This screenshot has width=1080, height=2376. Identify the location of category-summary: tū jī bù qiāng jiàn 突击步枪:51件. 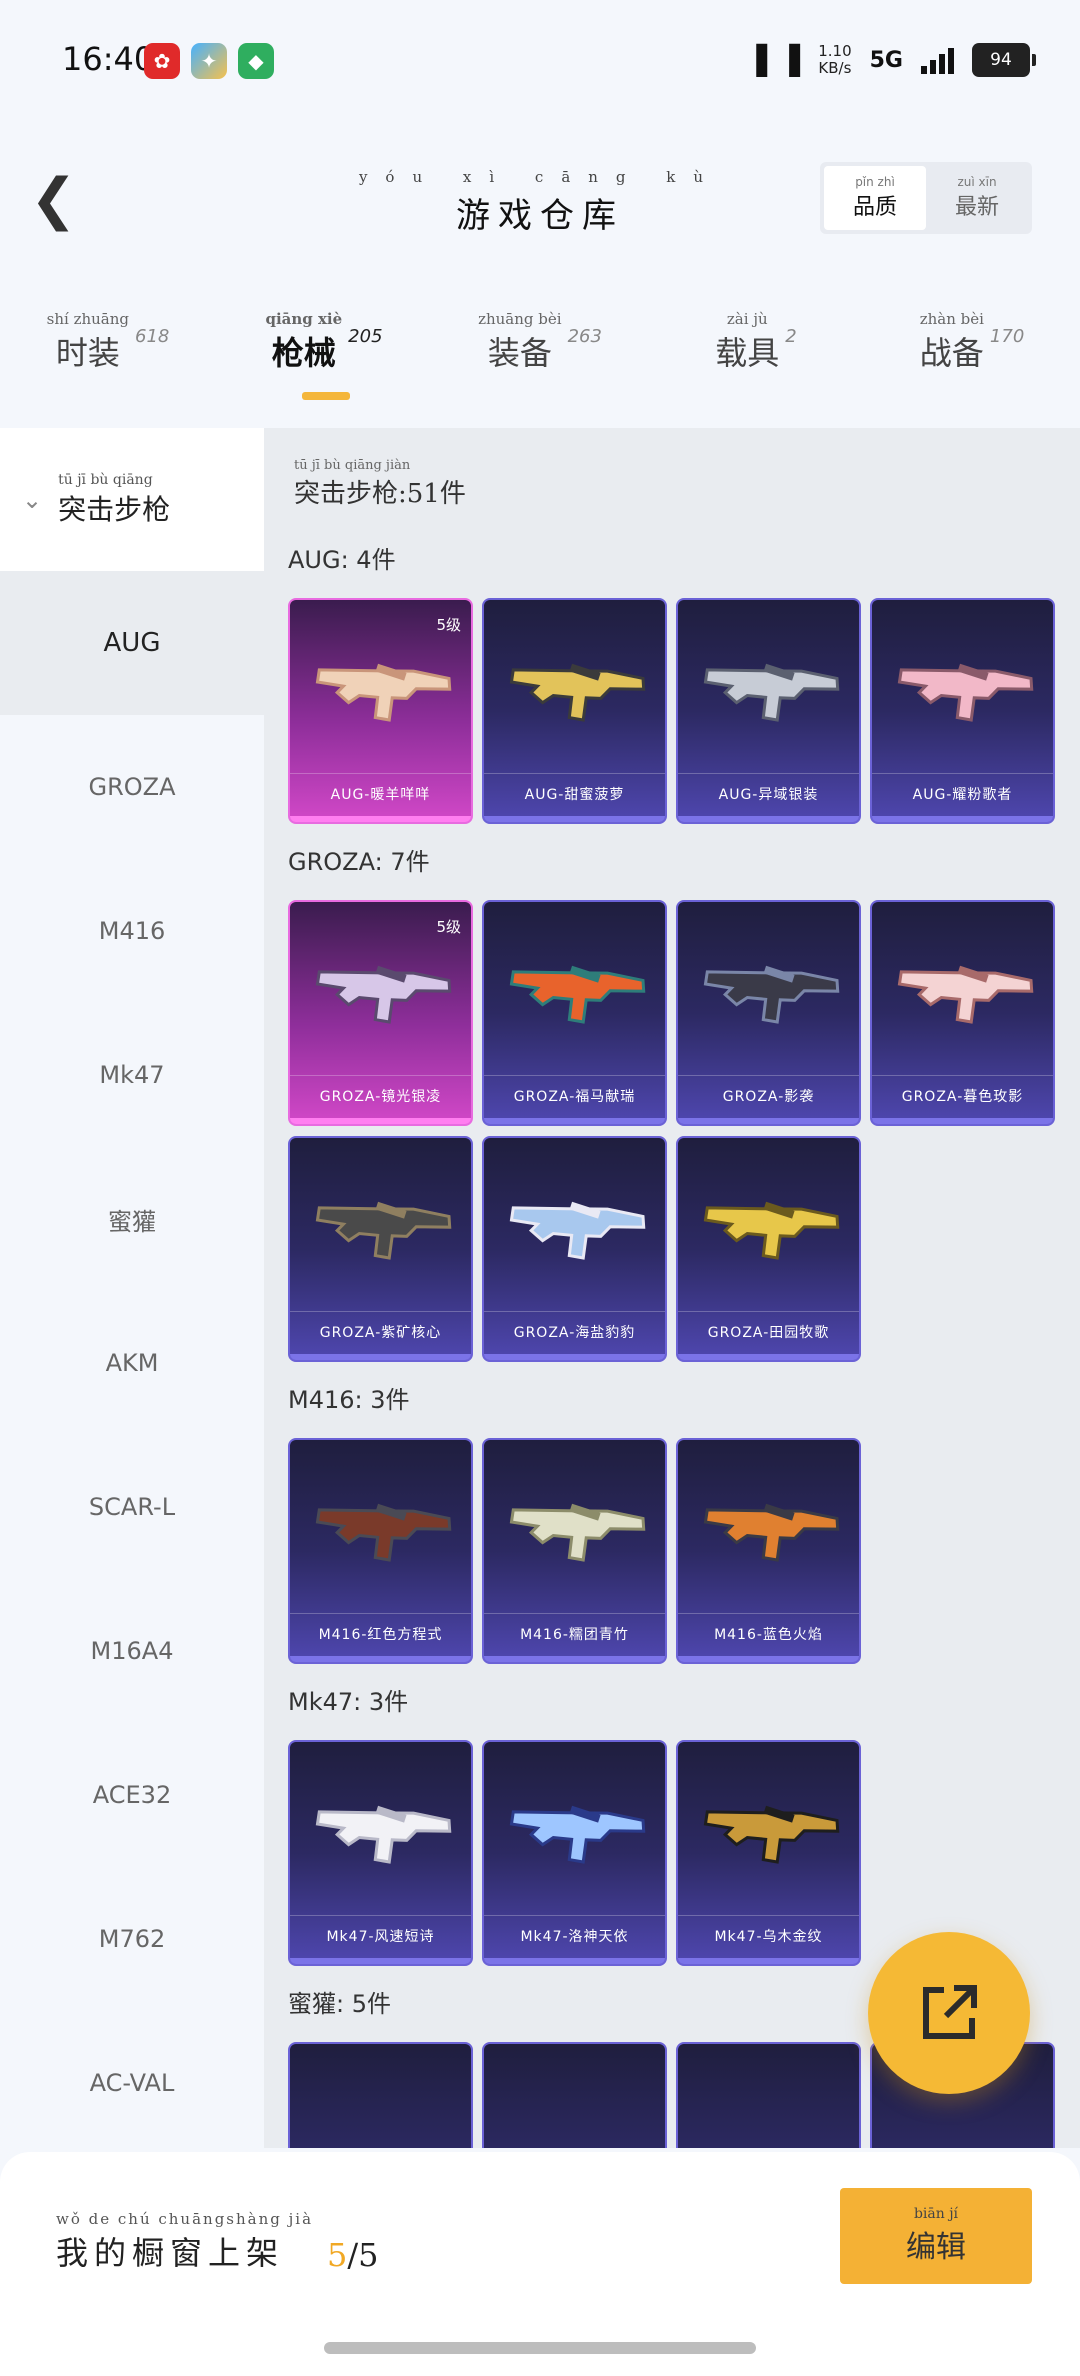
(380, 483).